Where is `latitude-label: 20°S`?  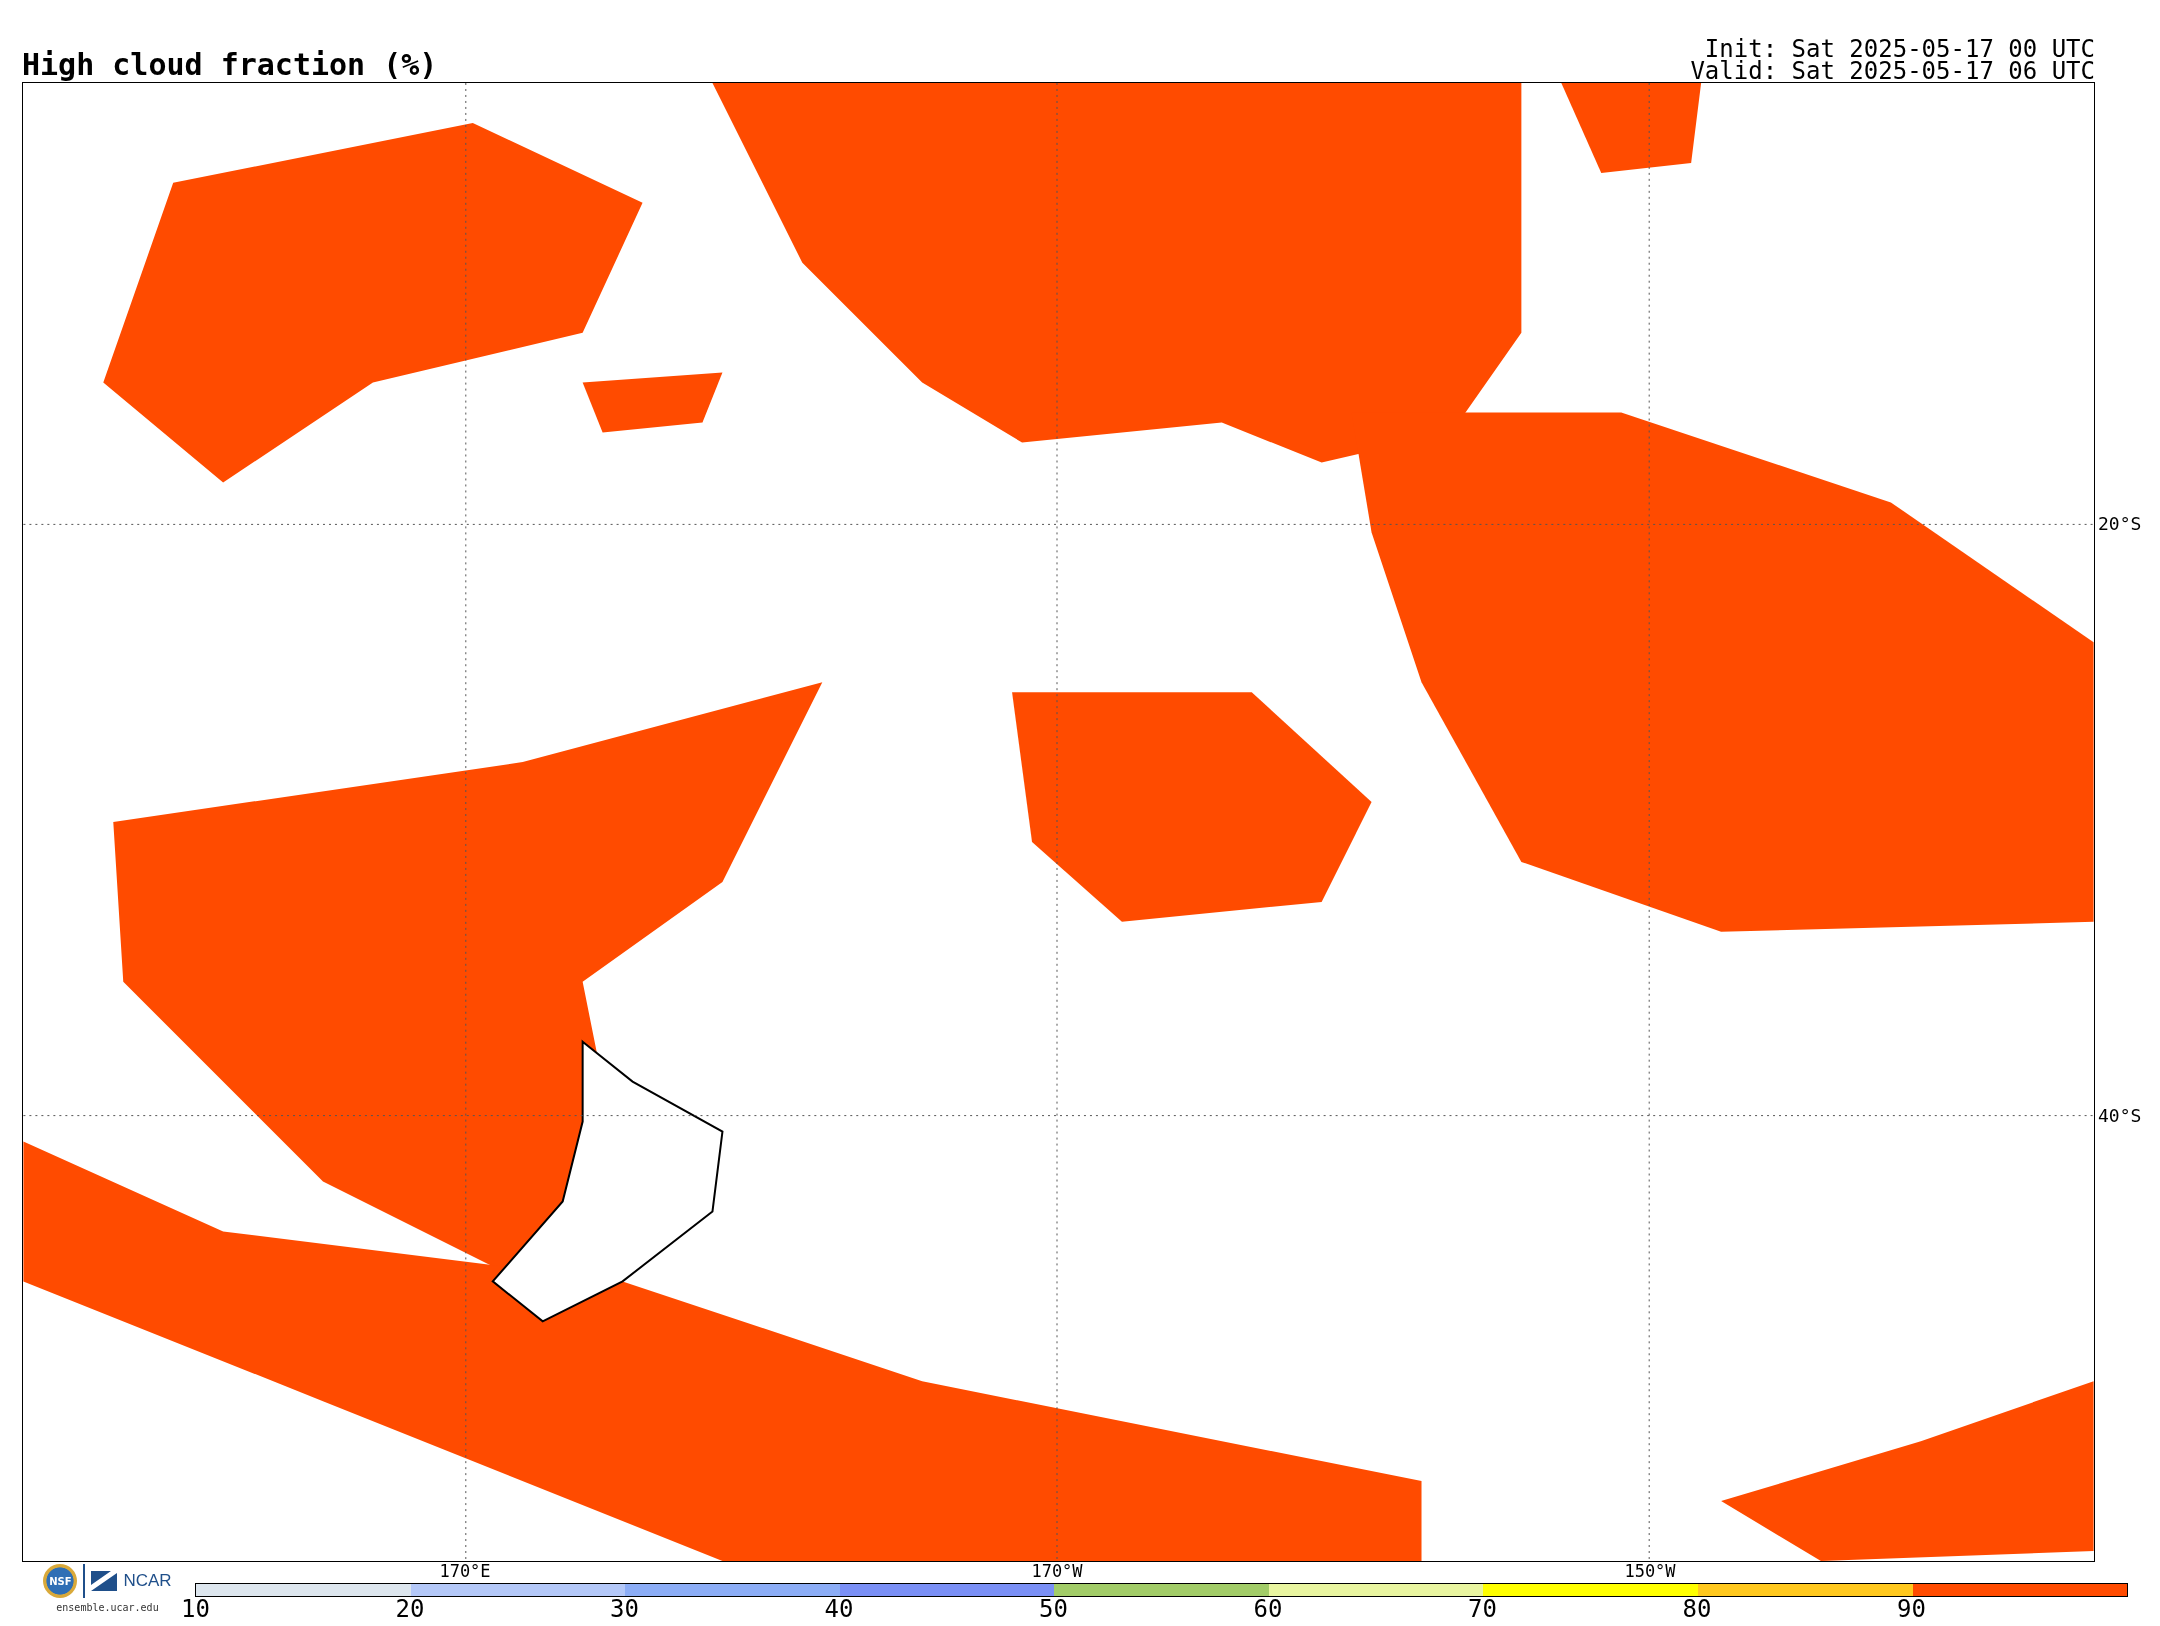
latitude-label: 20°S is located at coordinates (2120, 524).